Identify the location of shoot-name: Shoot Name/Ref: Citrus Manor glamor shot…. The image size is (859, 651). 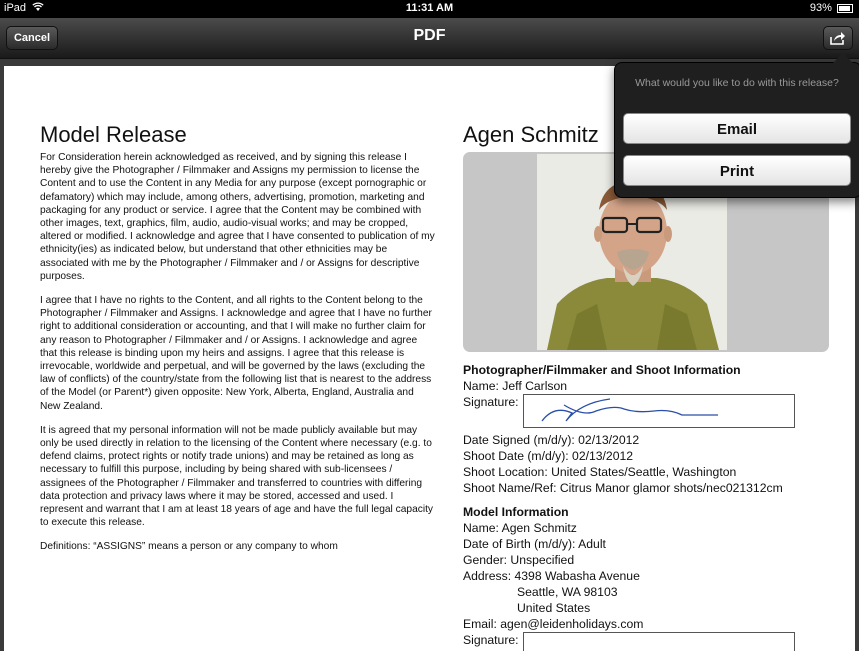
(623, 488).